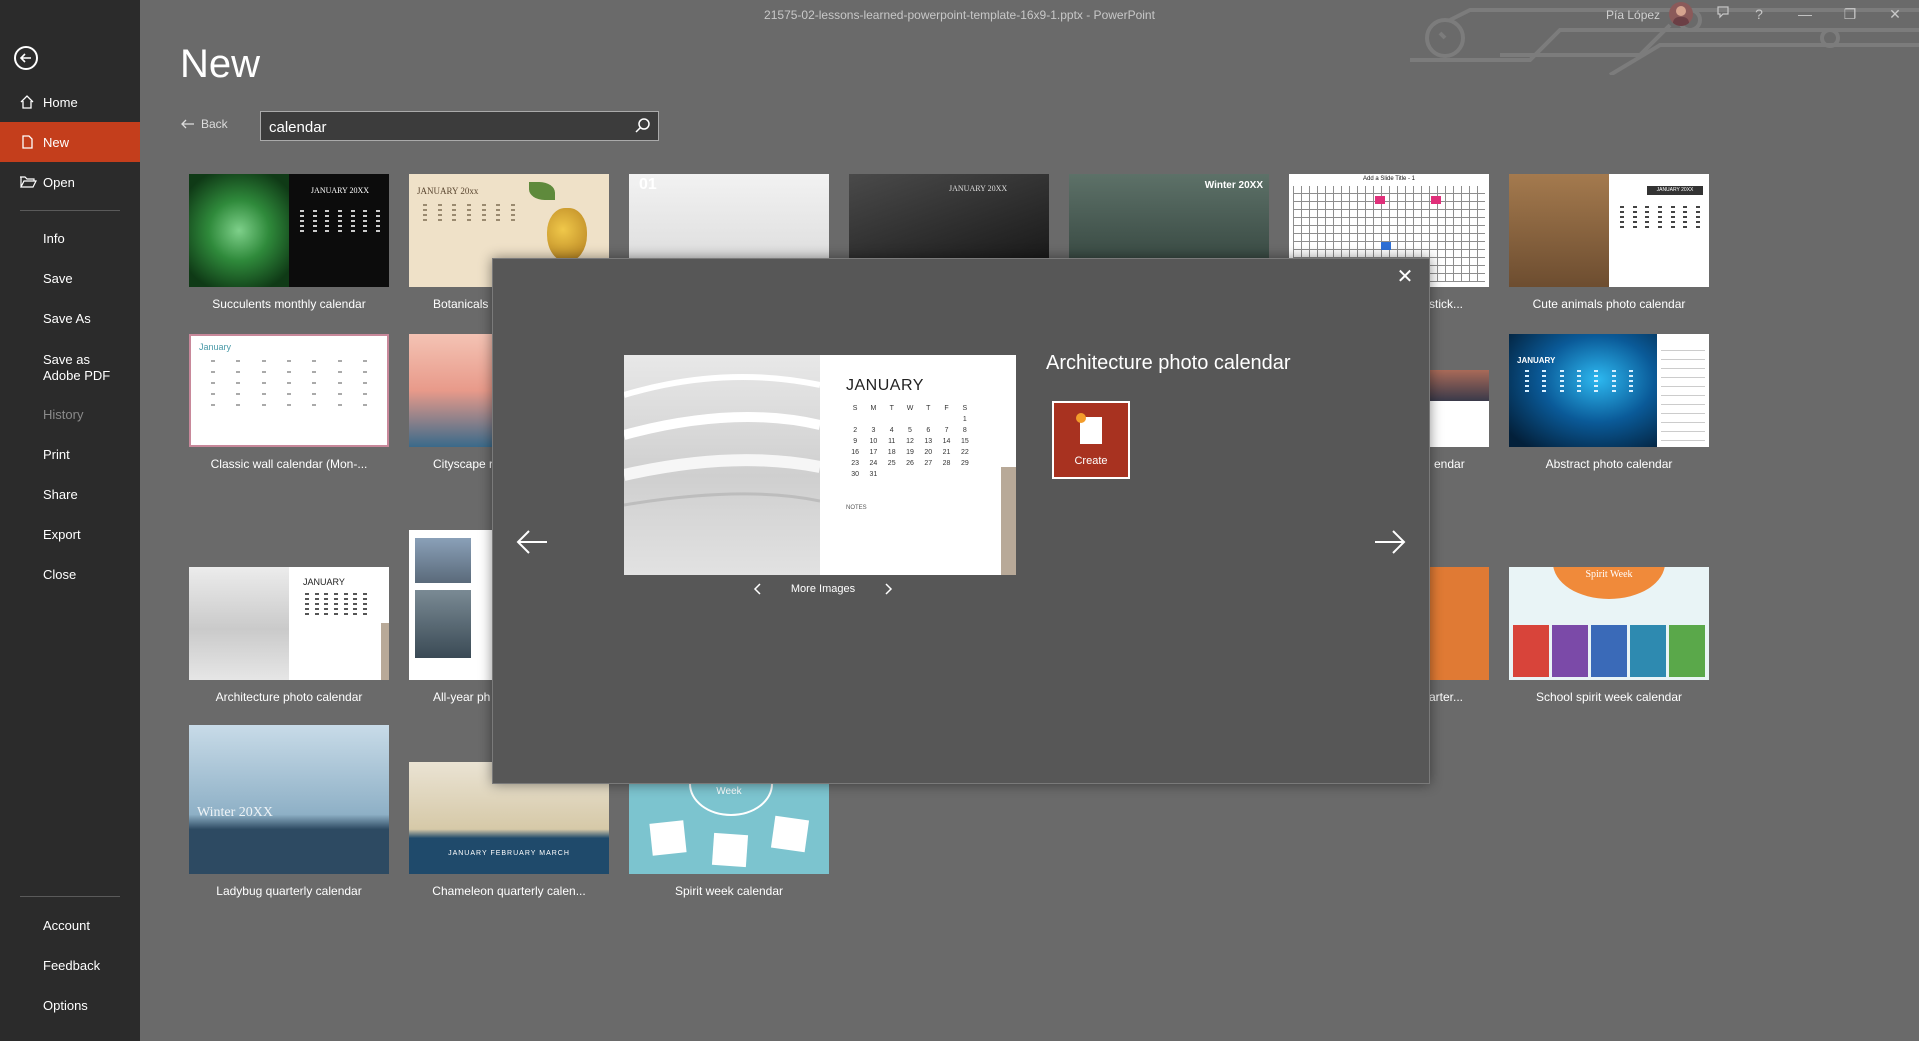  What do you see at coordinates (1609, 574) in the screenshot?
I see `thumb-title: Spirit Week` at bounding box center [1609, 574].